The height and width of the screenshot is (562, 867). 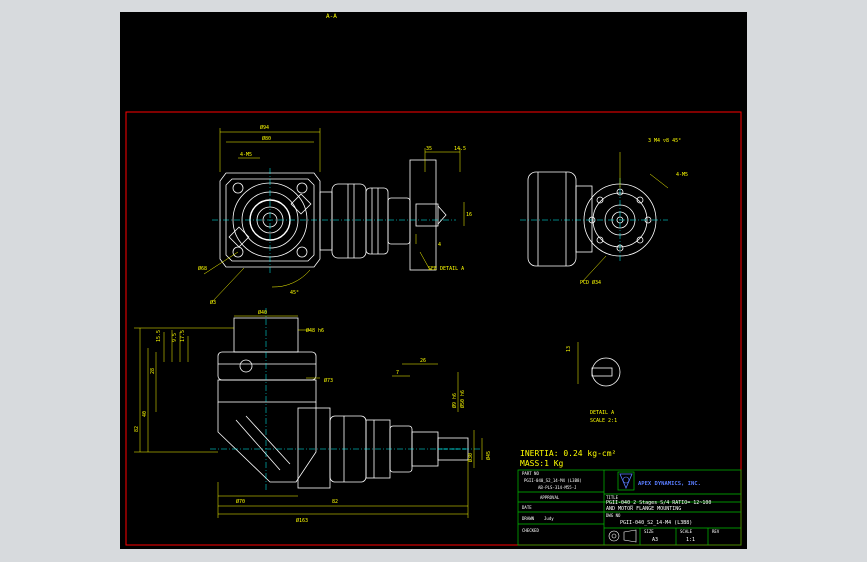 What do you see at coordinates (530, 530) in the screenshot?
I see `tb-checked-label: CHECKED` at bounding box center [530, 530].